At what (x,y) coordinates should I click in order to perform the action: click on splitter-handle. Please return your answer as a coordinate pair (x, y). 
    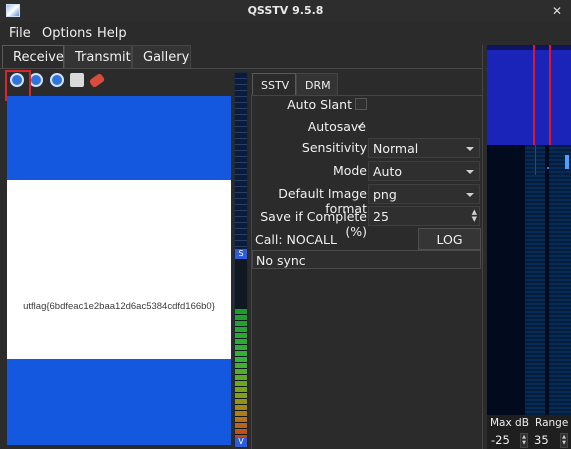
    Looking at the image, I should click on (484, 247).